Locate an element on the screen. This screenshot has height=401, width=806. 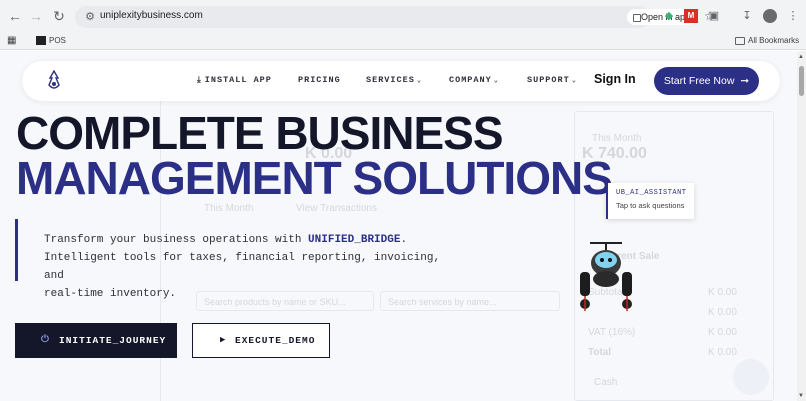
download-icon: ⤓ is located at coordinates (199, 80).